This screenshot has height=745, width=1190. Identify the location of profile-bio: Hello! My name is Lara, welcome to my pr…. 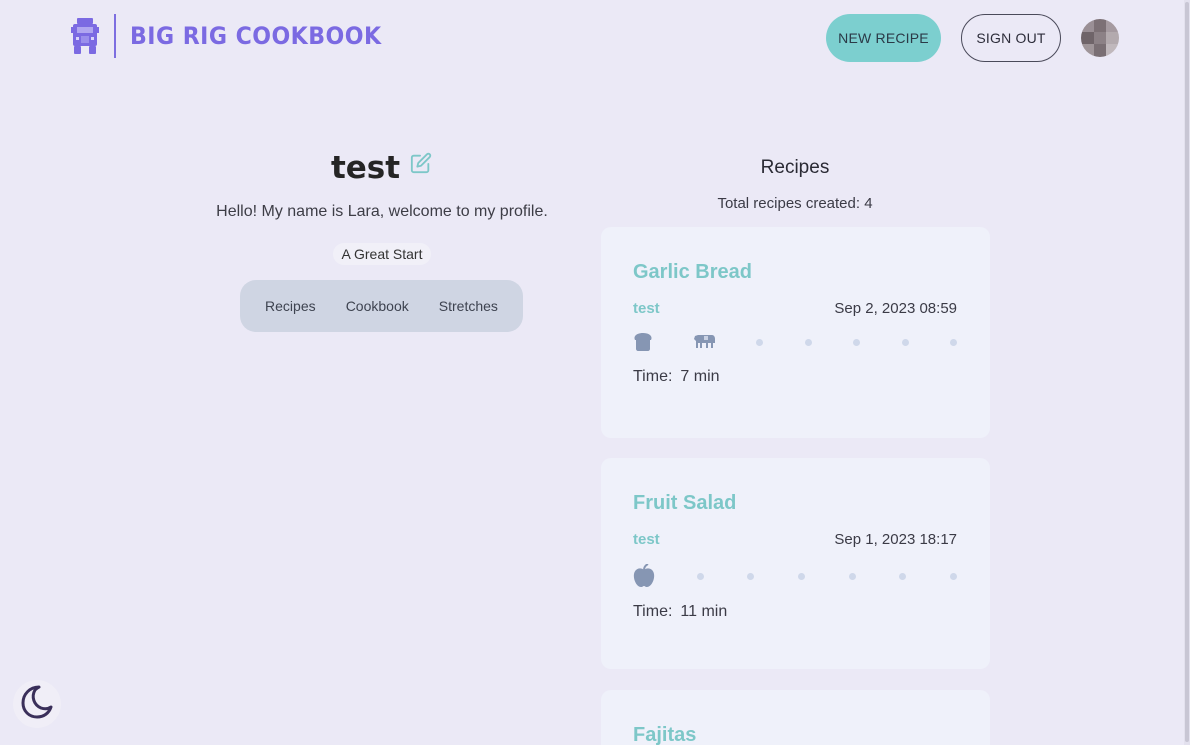
(382, 211).